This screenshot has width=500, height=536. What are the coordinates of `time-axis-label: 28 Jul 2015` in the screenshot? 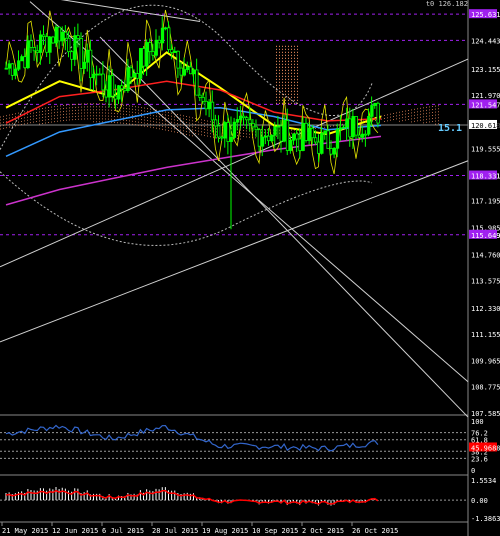 It's located at (175, 531).